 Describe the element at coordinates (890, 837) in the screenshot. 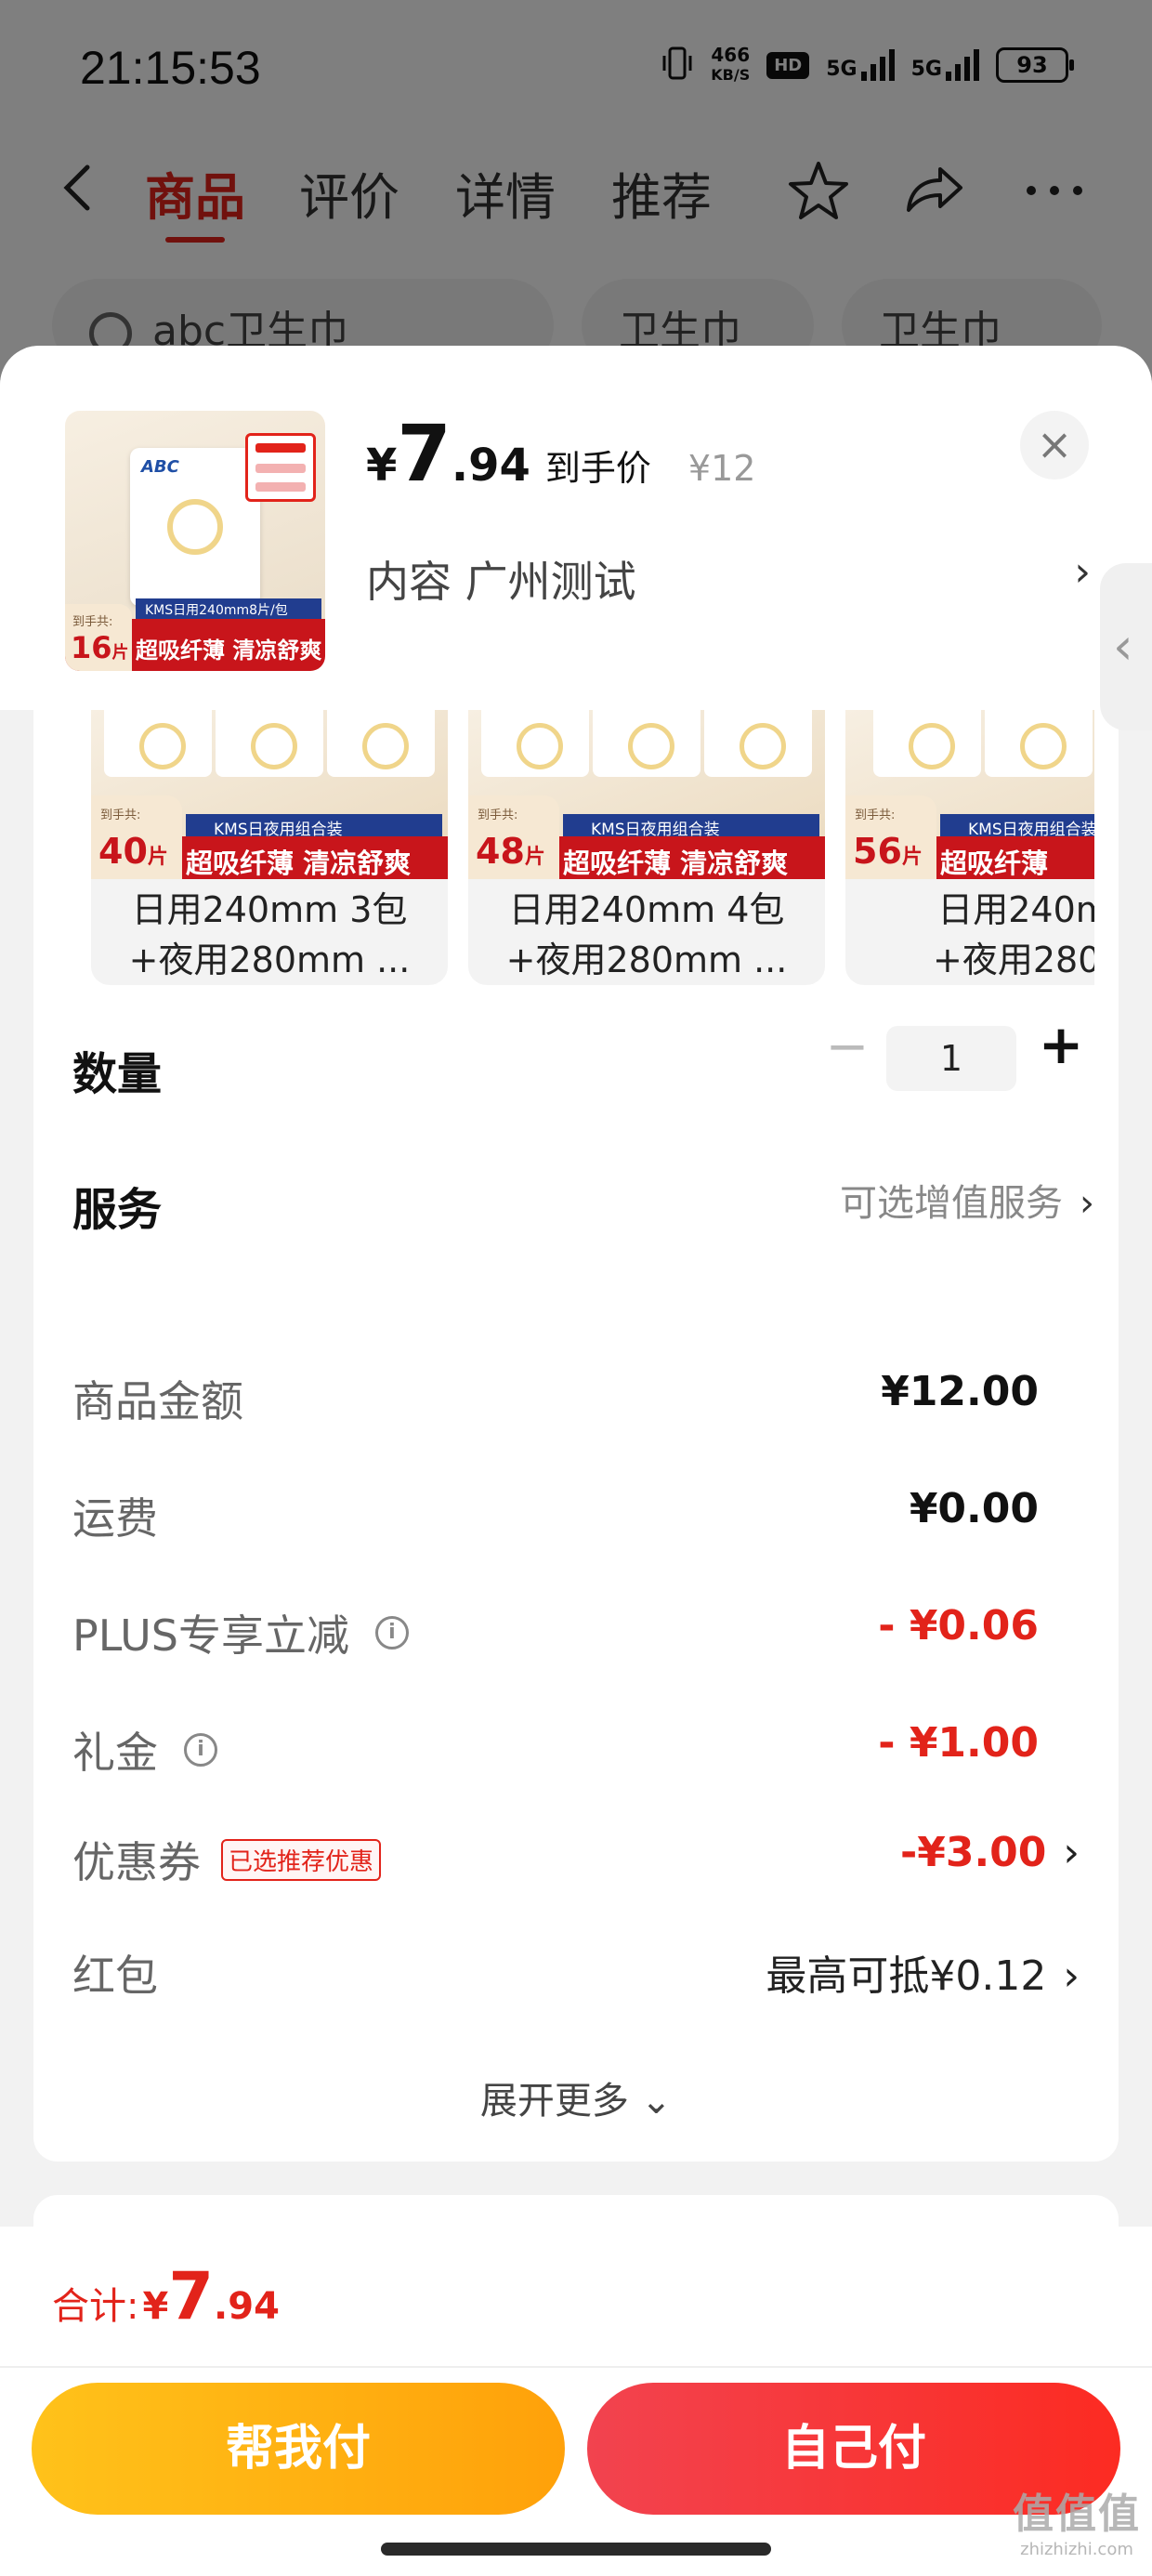

I see `piece-count: 到手共: 56片` at that location.